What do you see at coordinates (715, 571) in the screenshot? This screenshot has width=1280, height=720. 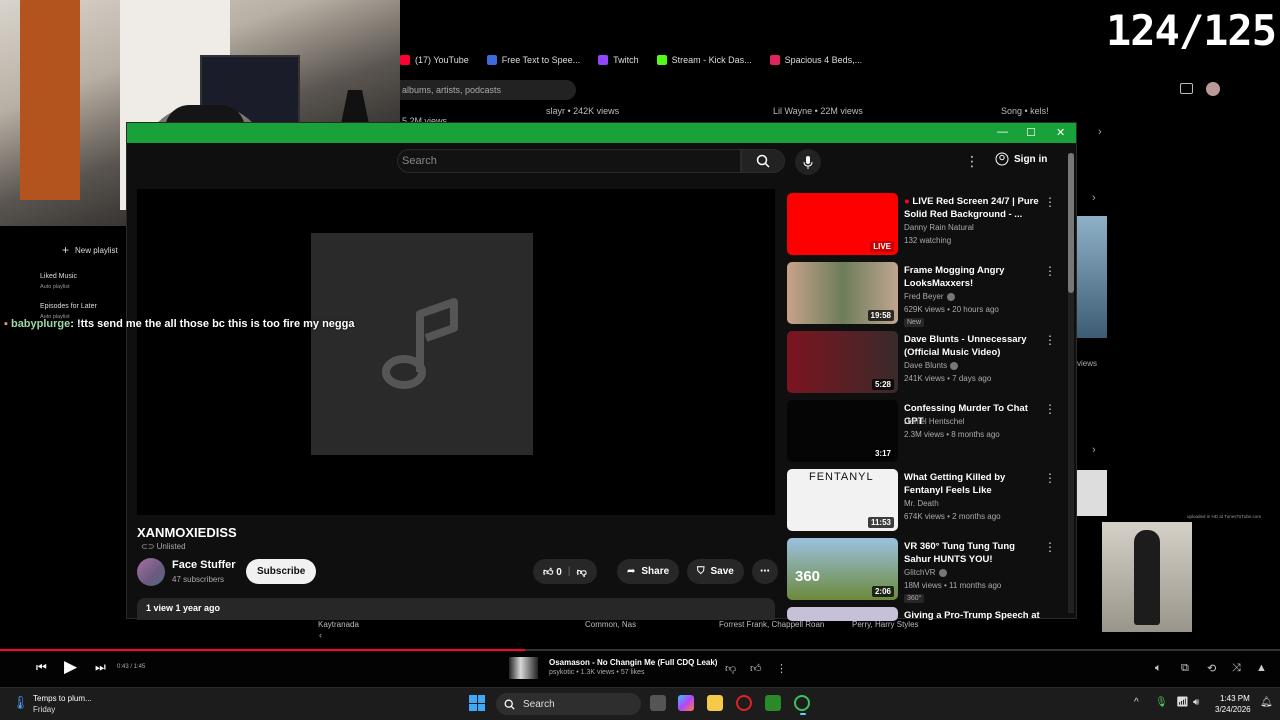 I see `save-button: ⛉ Save` at bounding box center [715, 571].